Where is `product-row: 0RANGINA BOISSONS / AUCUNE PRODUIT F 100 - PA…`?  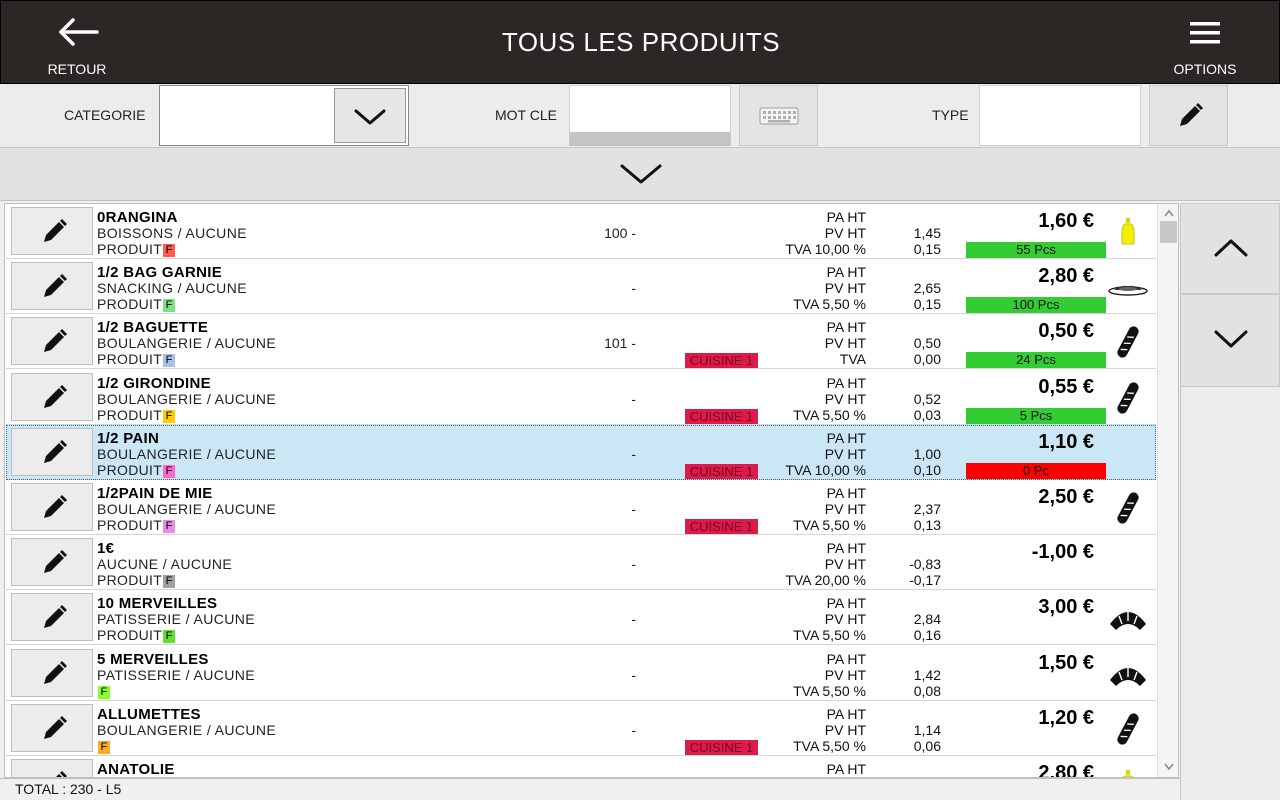 product-row: 0RANGINA BOISSONS / AUCUNE PRODUIT F 100 - PA… is located at coordinates (581, 231).